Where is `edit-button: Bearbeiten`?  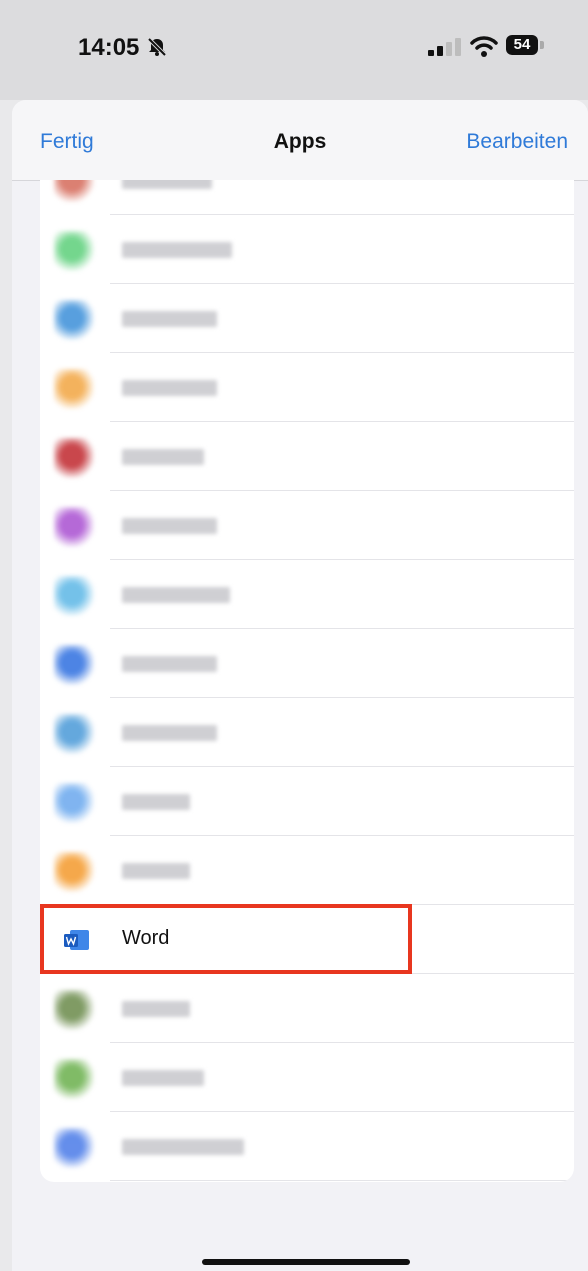 edit-button: Bearbeiten is located at coordinates (517, 142).